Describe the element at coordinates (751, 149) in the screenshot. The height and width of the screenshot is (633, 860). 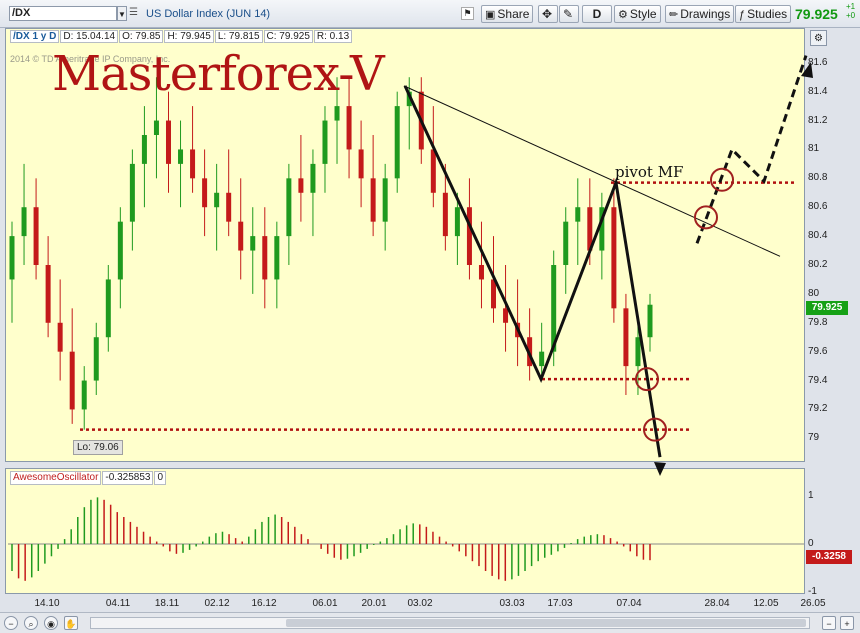
I see `forecast-path` at that location.